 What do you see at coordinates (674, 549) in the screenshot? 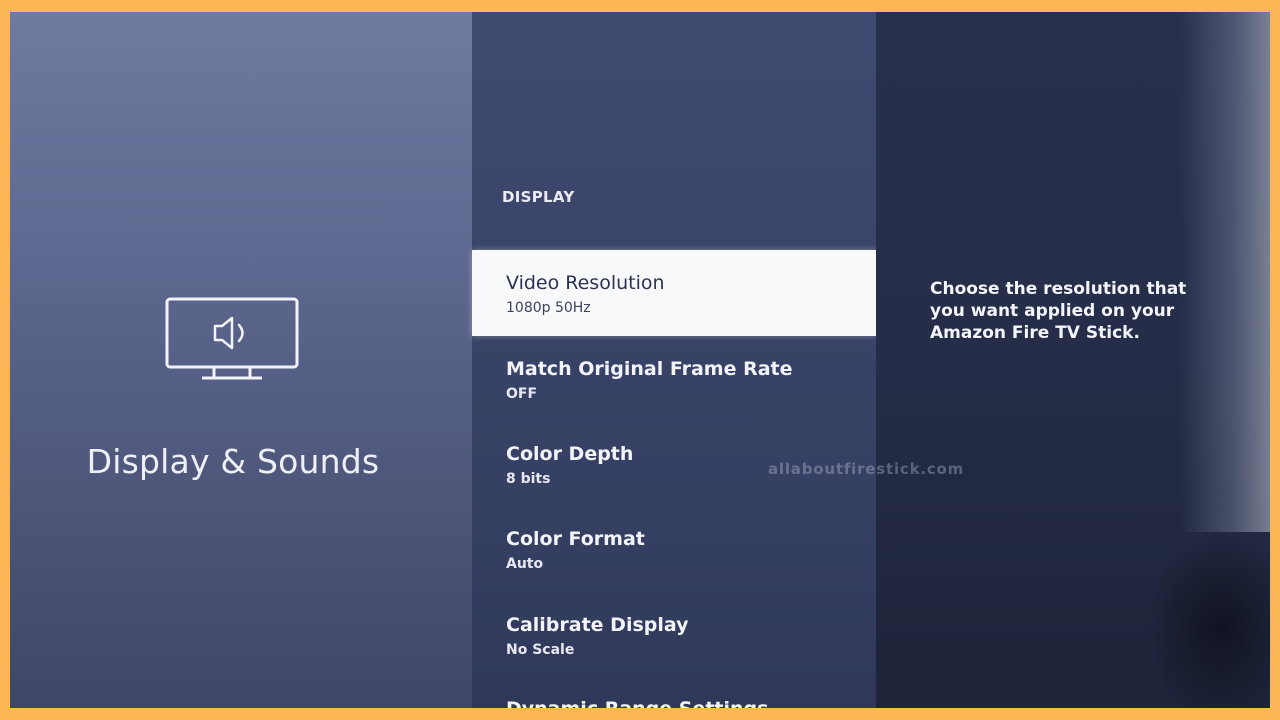
I see `menu-item-color-format: Color Format Auto` at bounding box center [674, 549].